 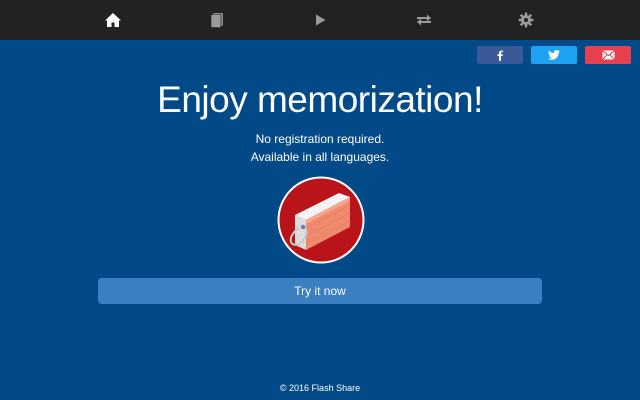 I want to click on try-it-now-button: Try it now, so click(x=320, y=291).